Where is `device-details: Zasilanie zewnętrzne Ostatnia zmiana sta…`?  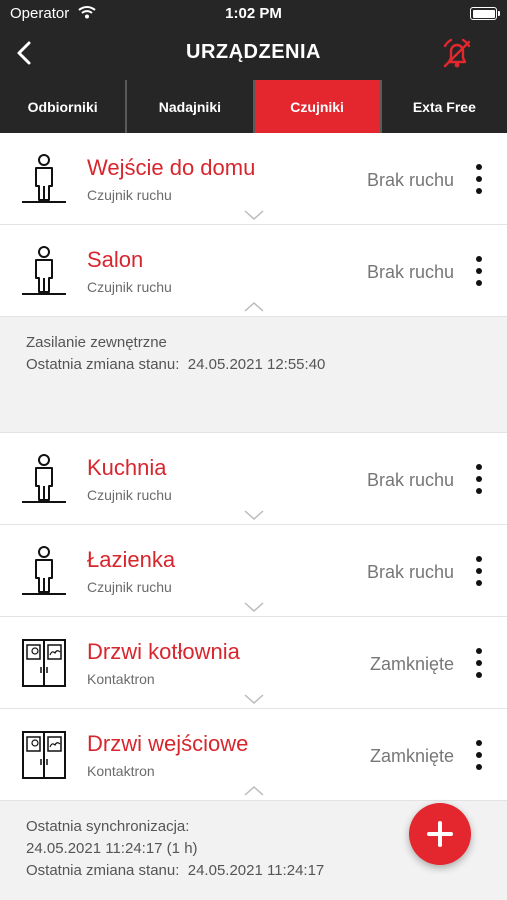
device-details: Zasilanie zewnętrzne Ostatnia zmiana sta… is located at coordinates (253, 375).